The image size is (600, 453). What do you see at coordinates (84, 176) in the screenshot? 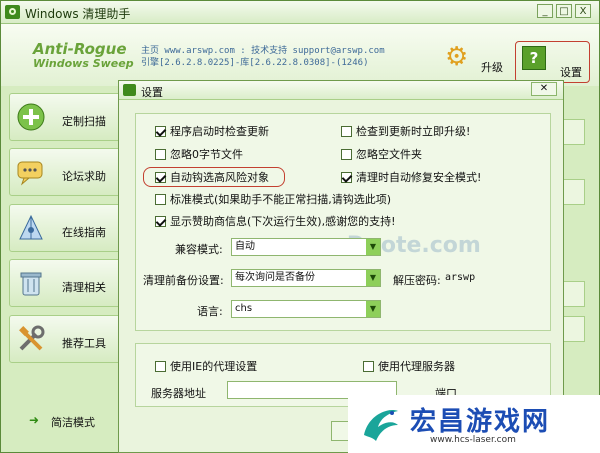
I see `sidebar-item-label: 论坛求助` at bounding box center [84, 176].